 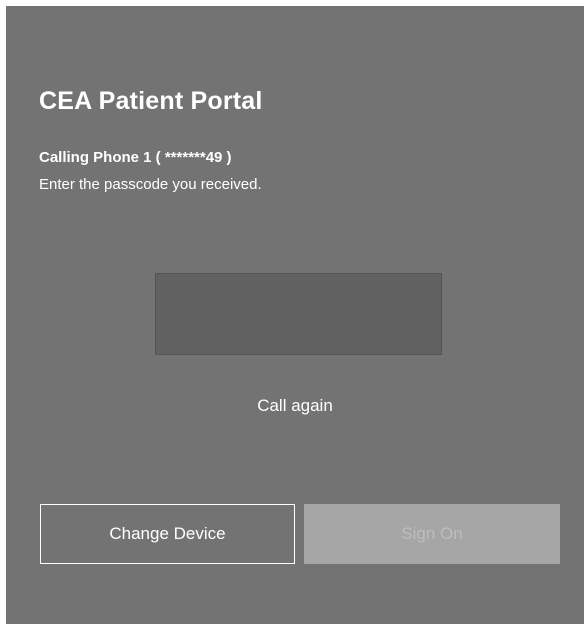 What do you see at coordinates (298, 314) in the screenshot?
I see `passcode-input` at bounding box center [298, 314].